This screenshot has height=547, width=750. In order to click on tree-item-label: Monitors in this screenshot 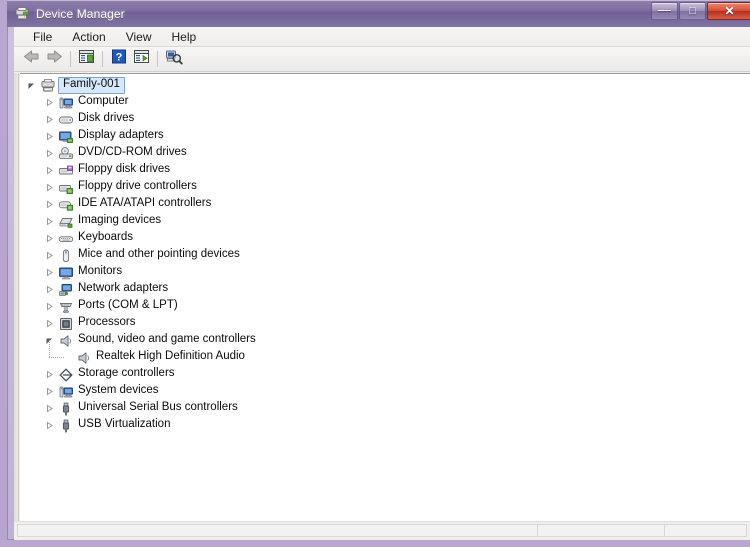, I will do `click(100, 271)`.